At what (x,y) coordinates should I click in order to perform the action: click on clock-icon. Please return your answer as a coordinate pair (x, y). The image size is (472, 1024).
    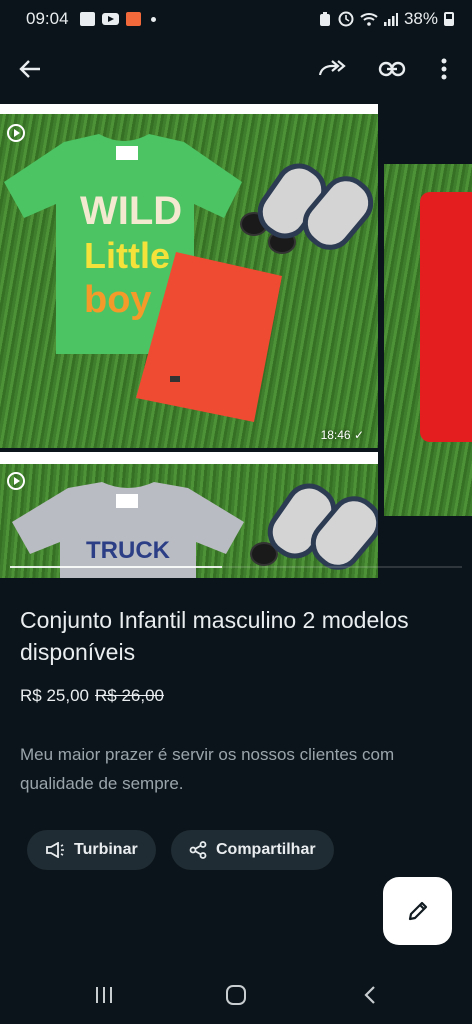
    Looking at the image, I should click on (346, 19).